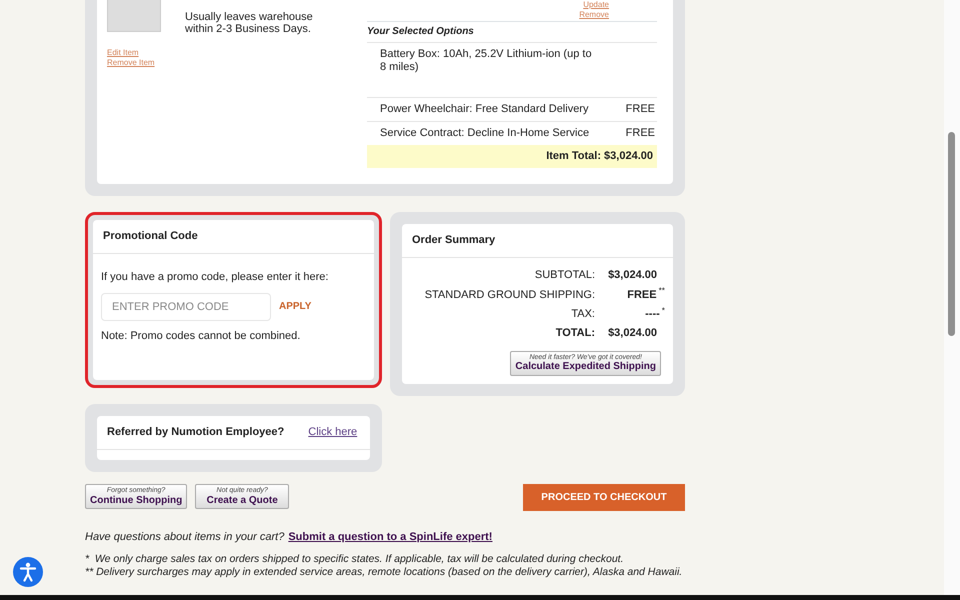  I want to click on apply-button: APPLY, so click(295, 307).